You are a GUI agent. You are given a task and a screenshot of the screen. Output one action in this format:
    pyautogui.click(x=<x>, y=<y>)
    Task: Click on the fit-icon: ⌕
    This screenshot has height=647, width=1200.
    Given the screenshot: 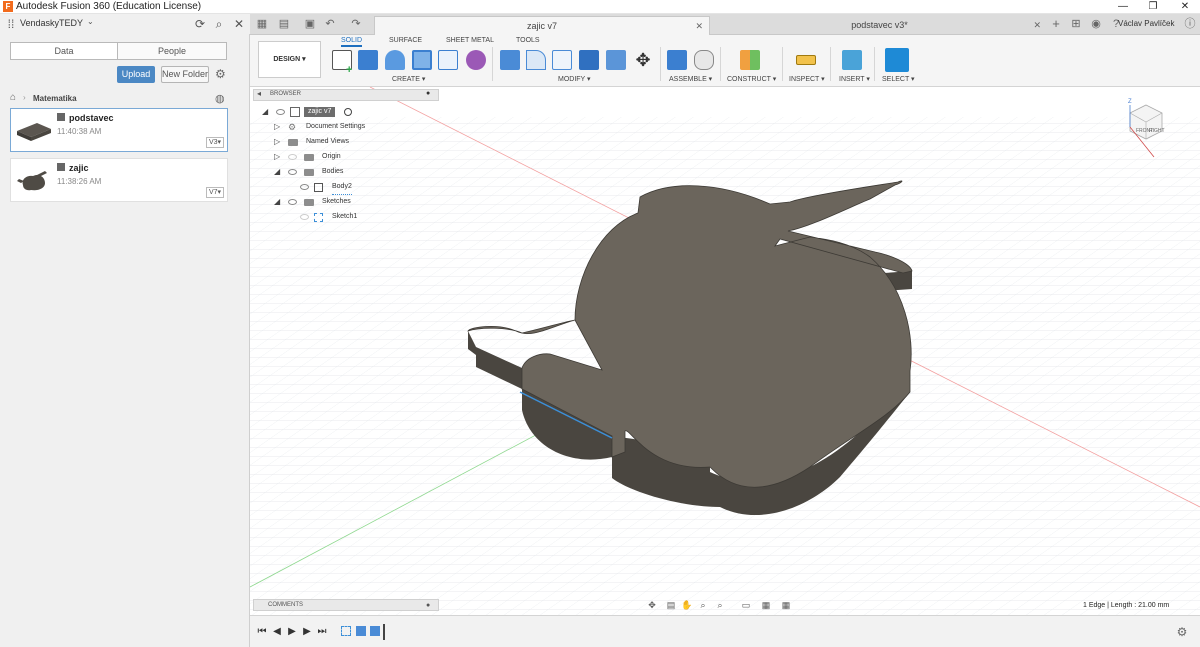 What is the action you would take?
    pyautogui.click(x=720, y=605)
    